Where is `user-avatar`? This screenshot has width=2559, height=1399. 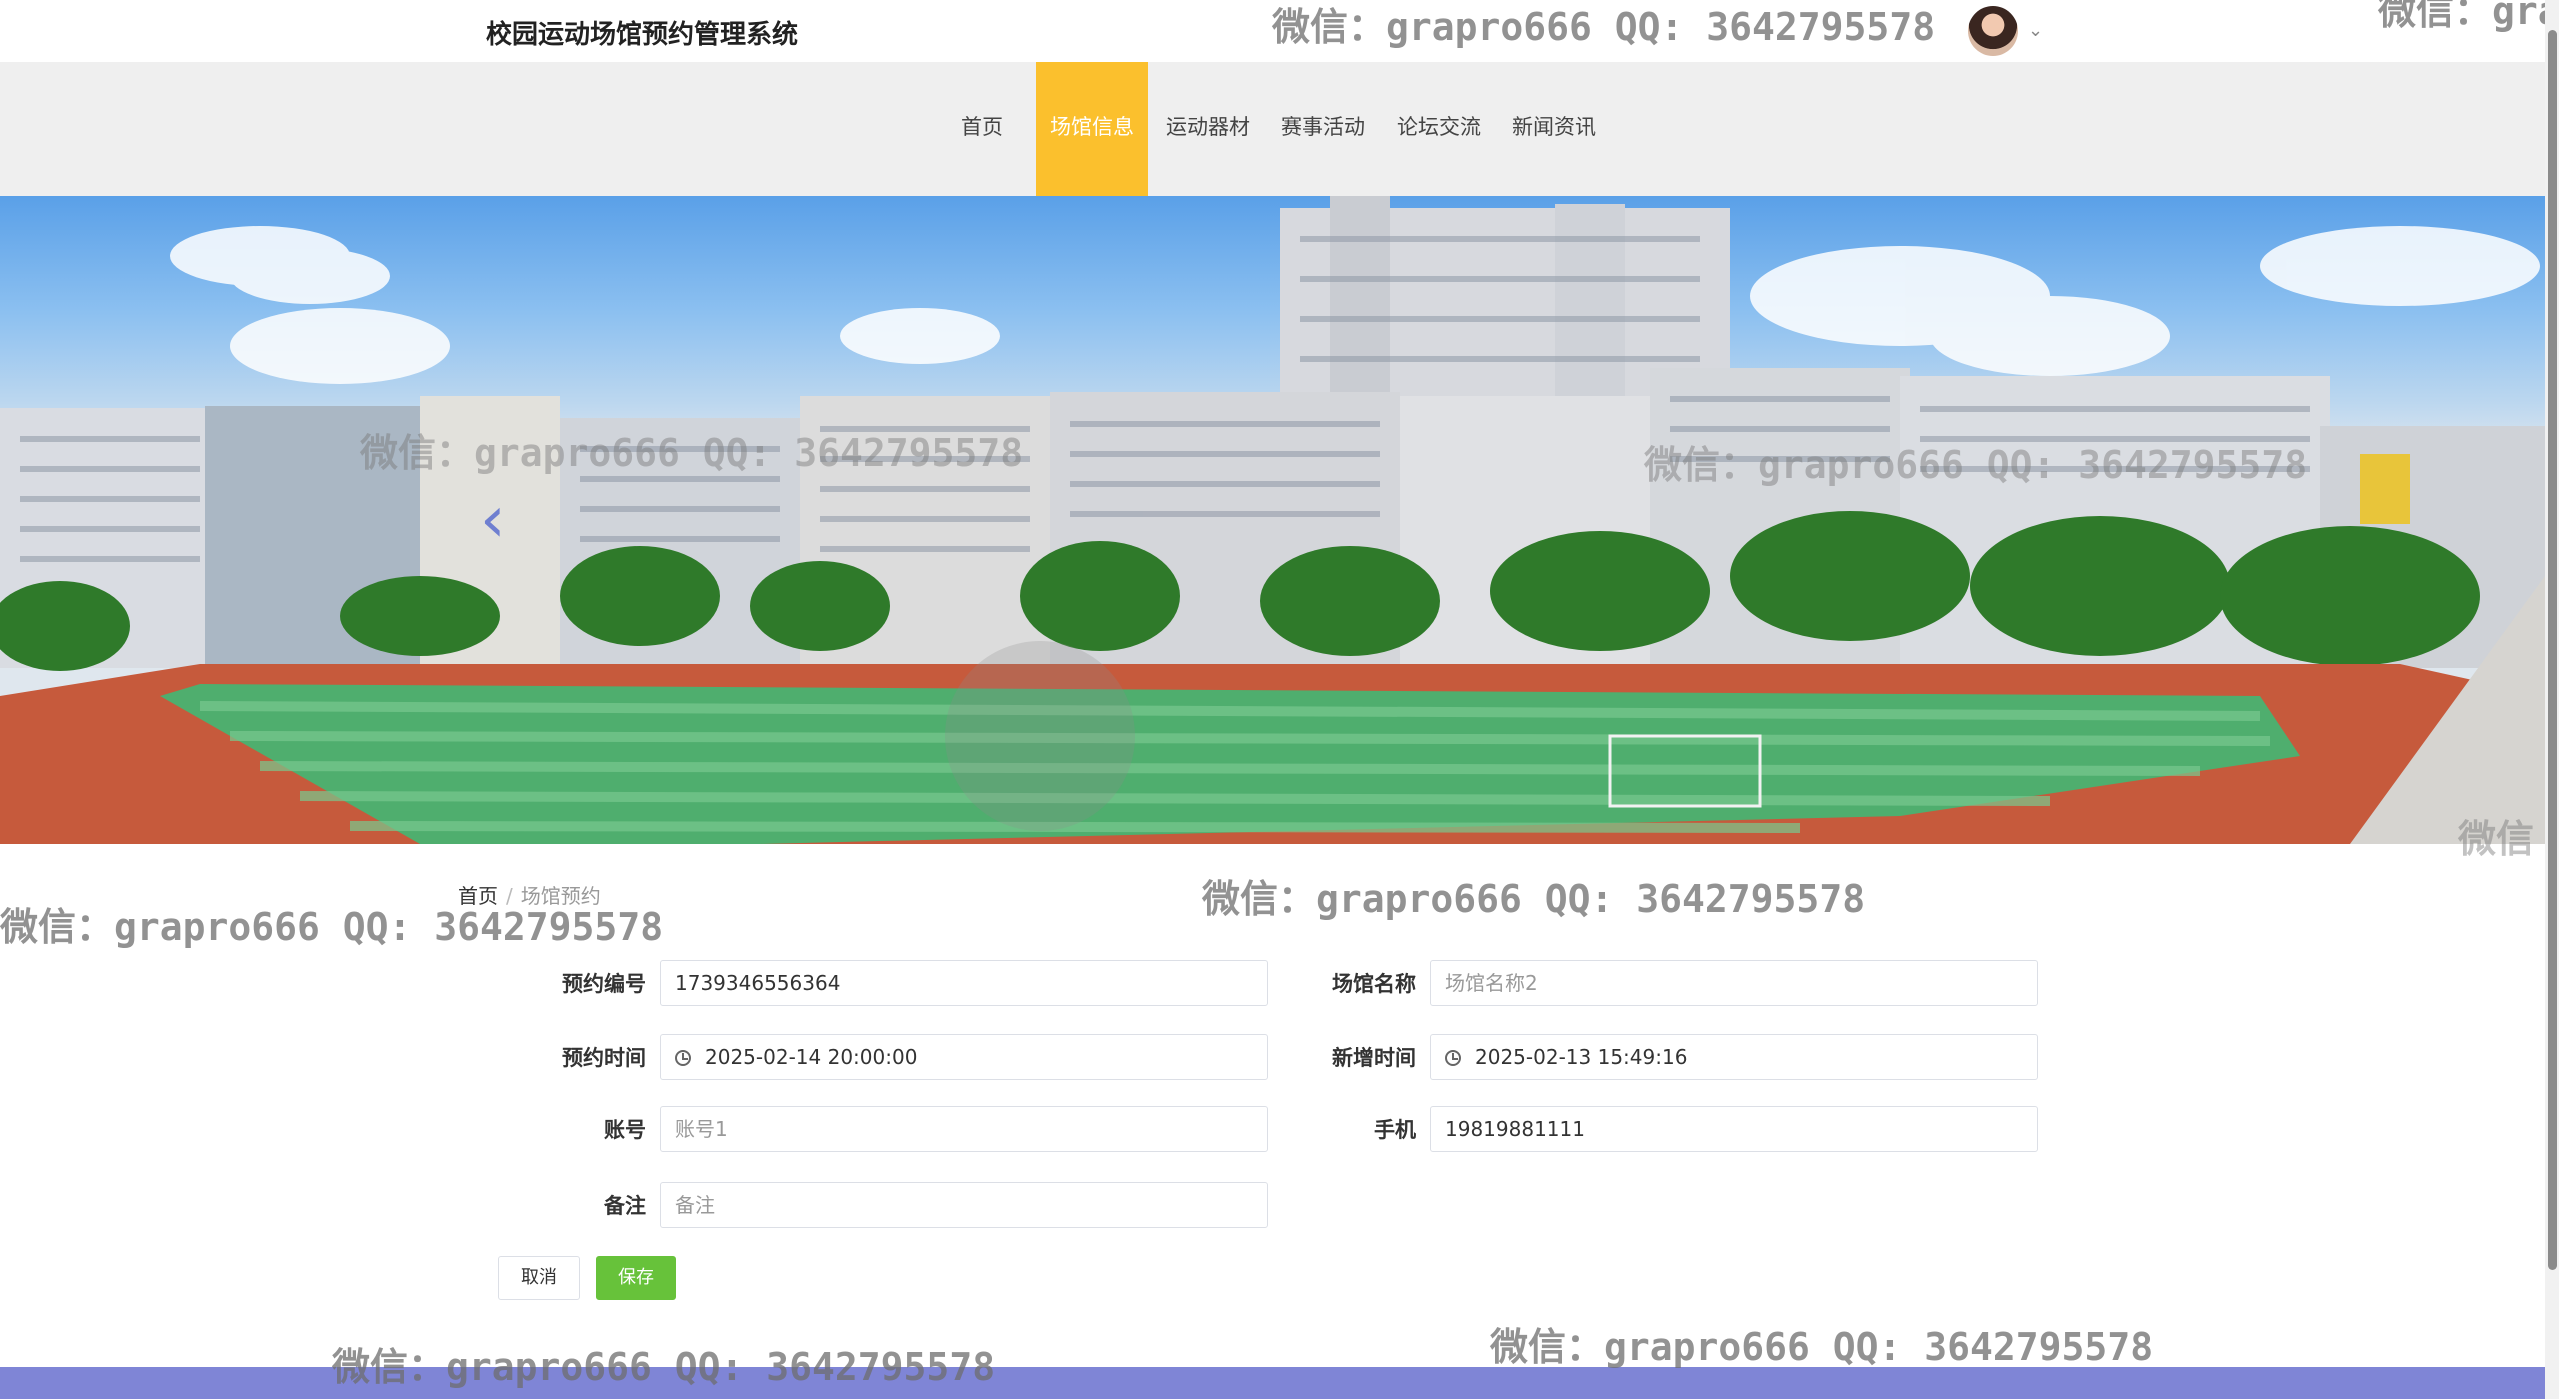
user-avatar is located at coordinates (1993, 31).